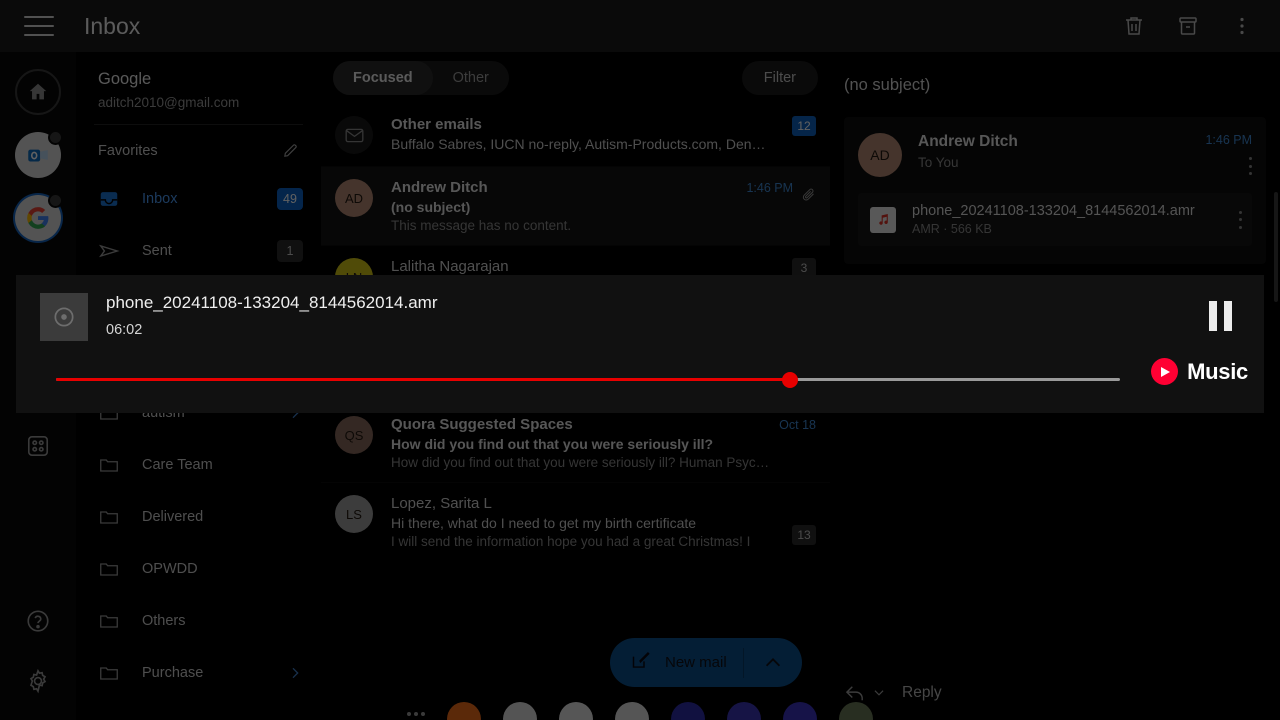  Describe the element at coordinates (790, 379) in the screenshot. I see `seek-thumb` at that location.